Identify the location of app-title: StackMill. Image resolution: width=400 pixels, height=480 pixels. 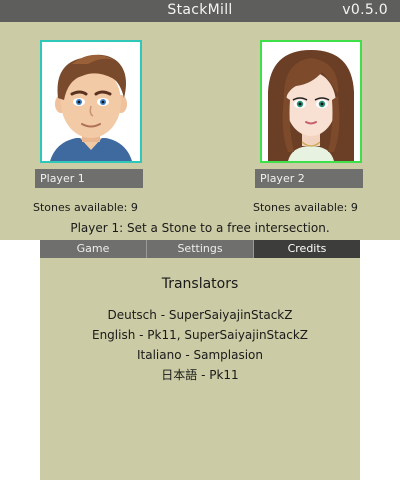
(200, 10).